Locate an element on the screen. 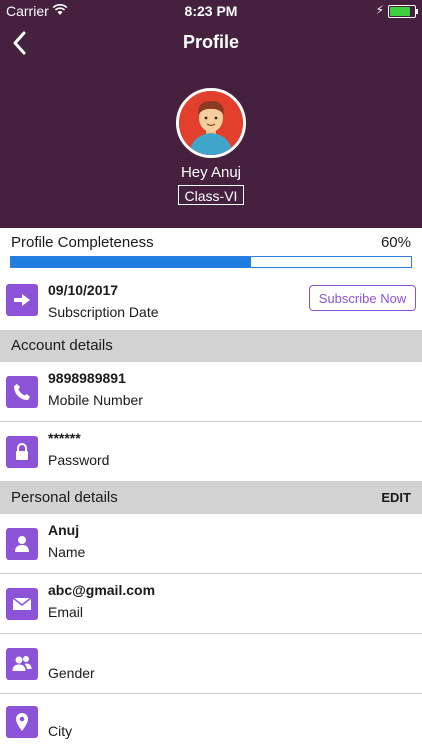  arrow-right-icon is located at coordinates (22, 300).